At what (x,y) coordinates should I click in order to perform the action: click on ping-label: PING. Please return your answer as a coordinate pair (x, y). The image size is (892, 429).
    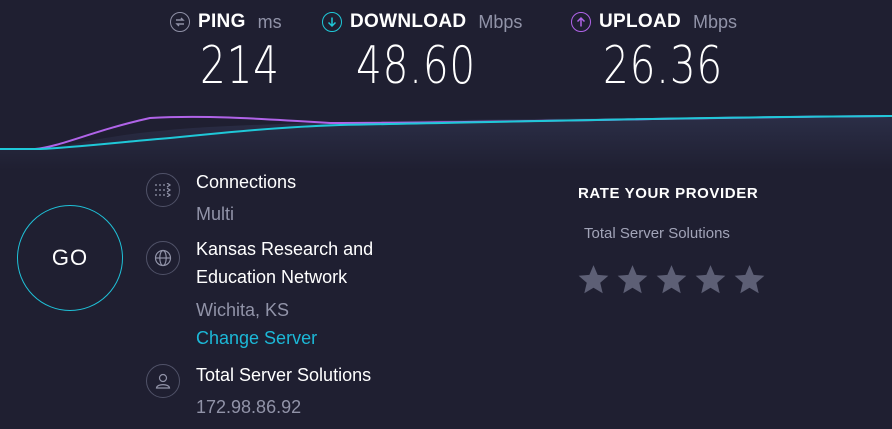
    Looking at the image, I should click on (222, 21).